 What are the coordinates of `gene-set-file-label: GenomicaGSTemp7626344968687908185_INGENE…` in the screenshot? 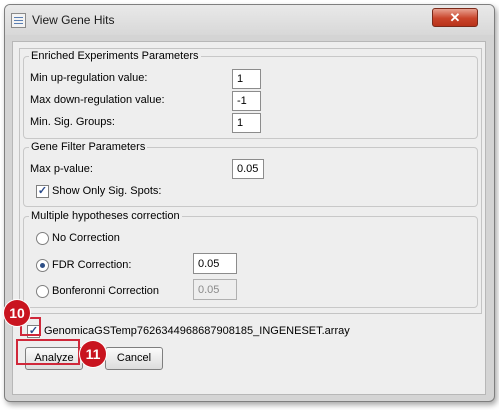 It's located at (197, 331).